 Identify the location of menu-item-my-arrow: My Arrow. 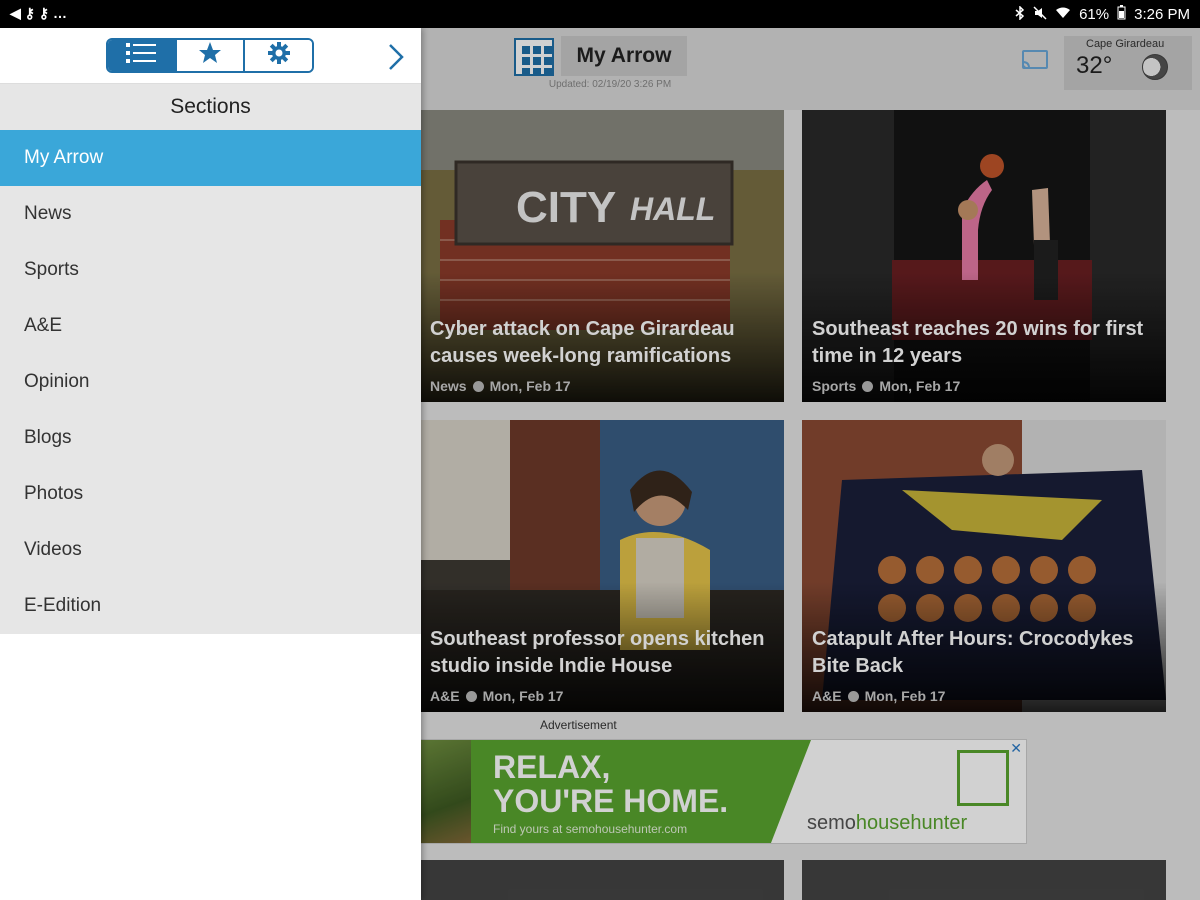
(210, 158).